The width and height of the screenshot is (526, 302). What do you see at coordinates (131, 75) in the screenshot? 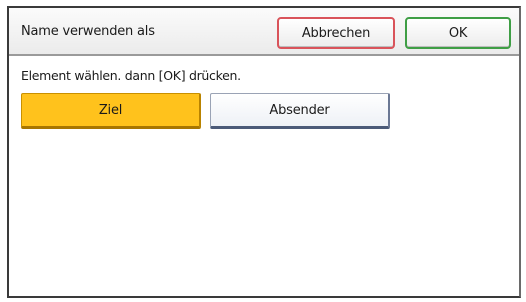
I see `instruction-text: Element wählen. dann [OK] drücken.` at bounding box center [131, 75].